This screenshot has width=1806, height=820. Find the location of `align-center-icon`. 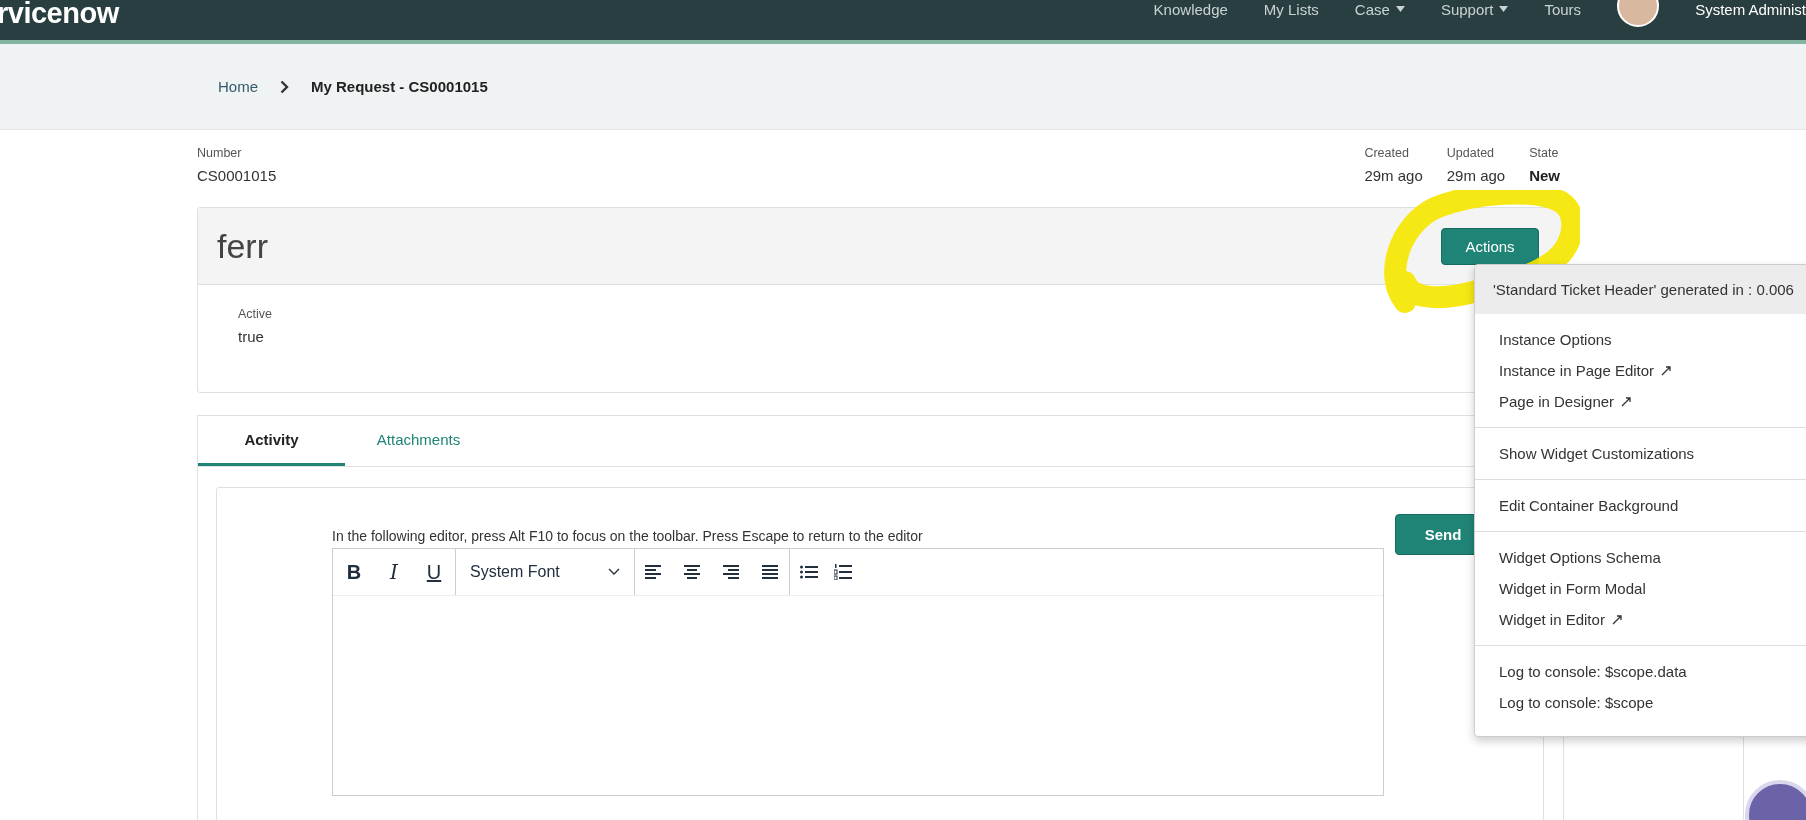

align-center-icon is located at coordinates (692, 572).